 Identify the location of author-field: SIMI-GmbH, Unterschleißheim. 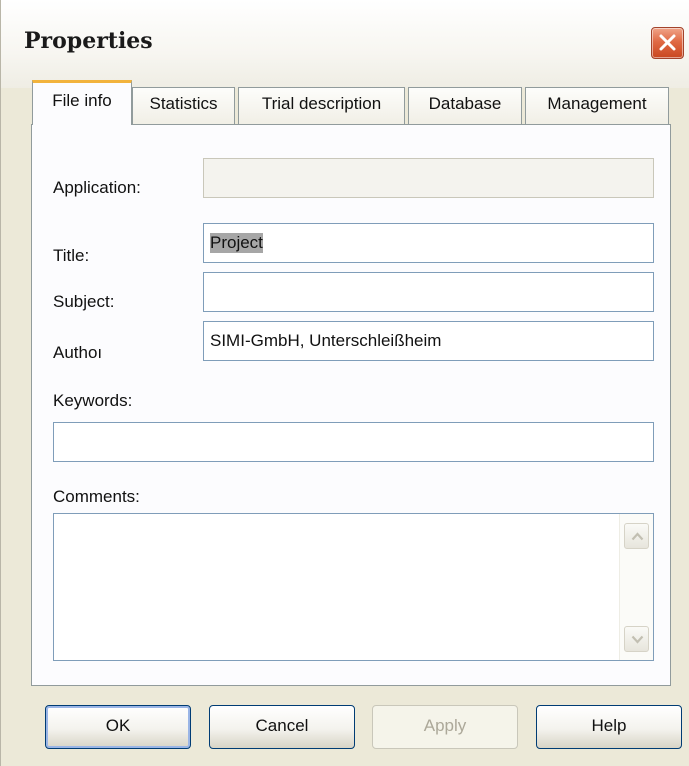
(428, 341).